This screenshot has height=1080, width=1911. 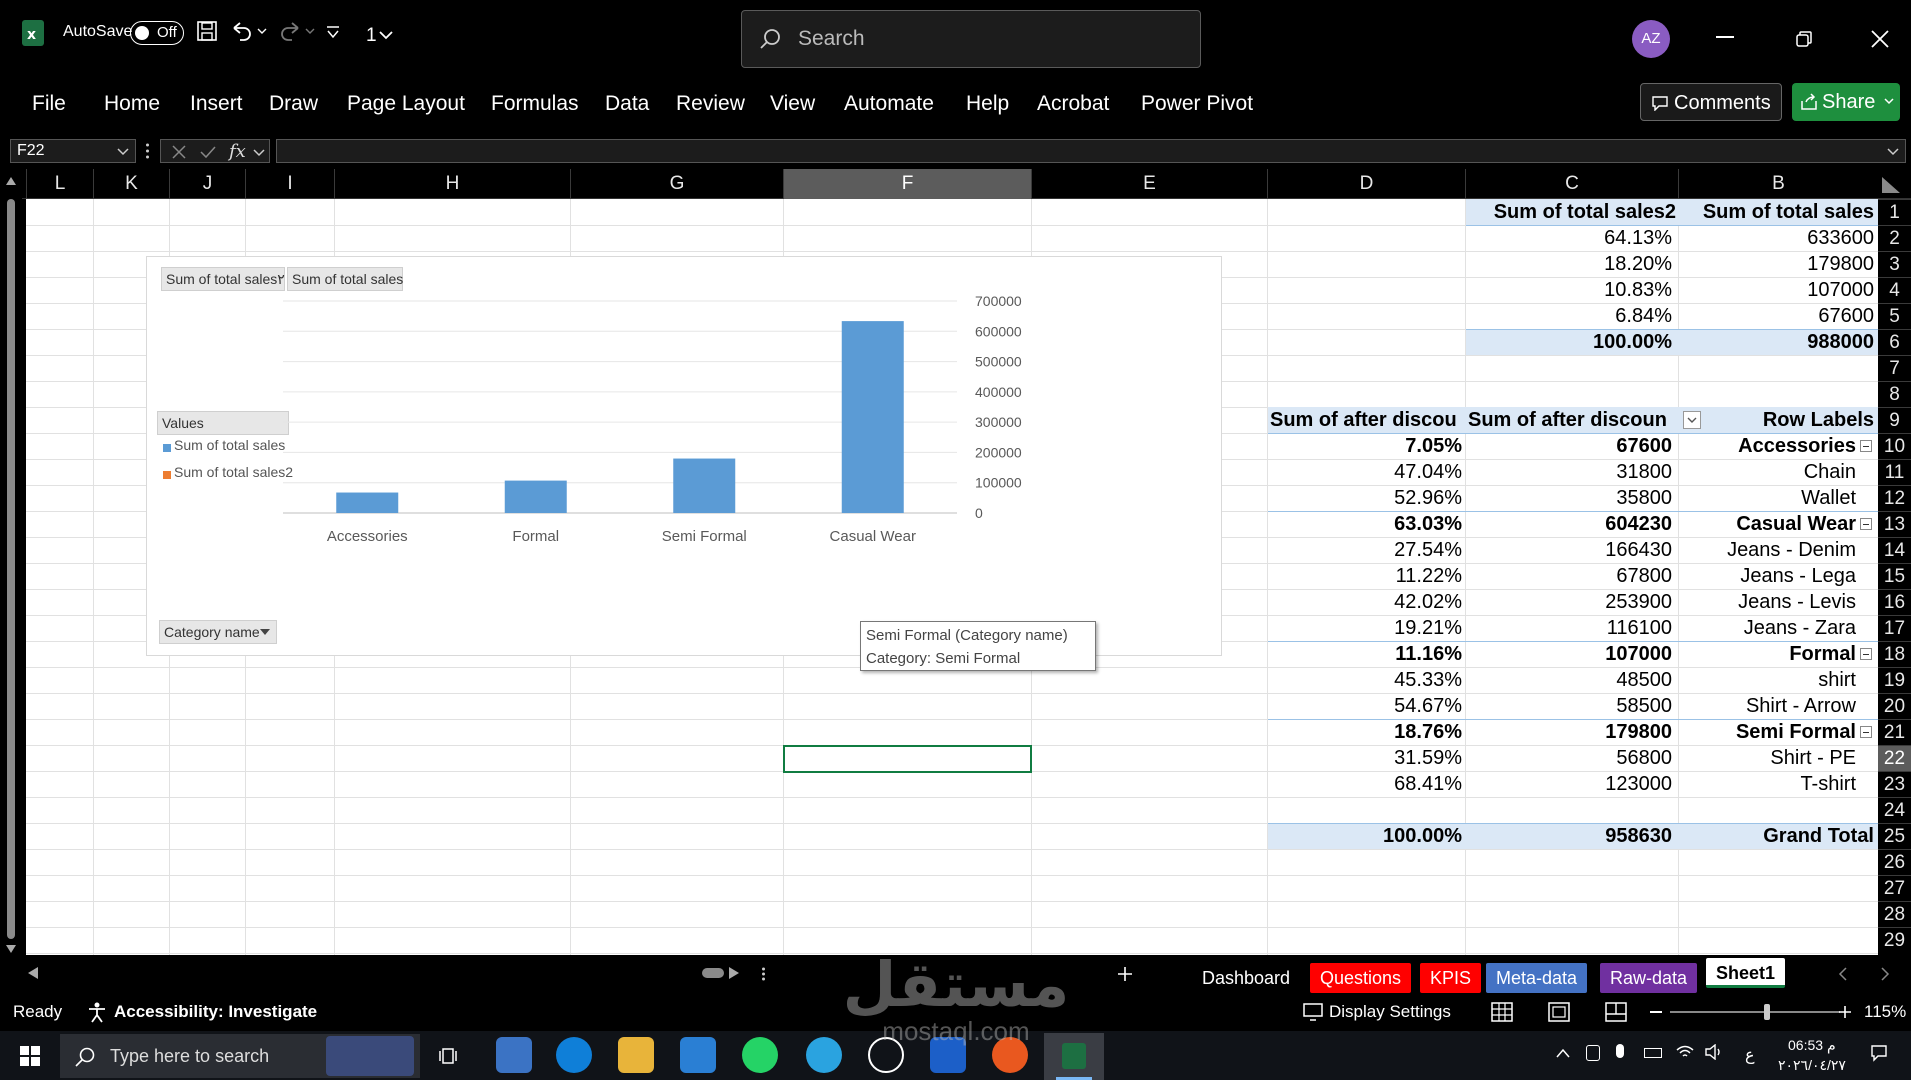 I want to click on formula-input, so click(x=1091, y=151).